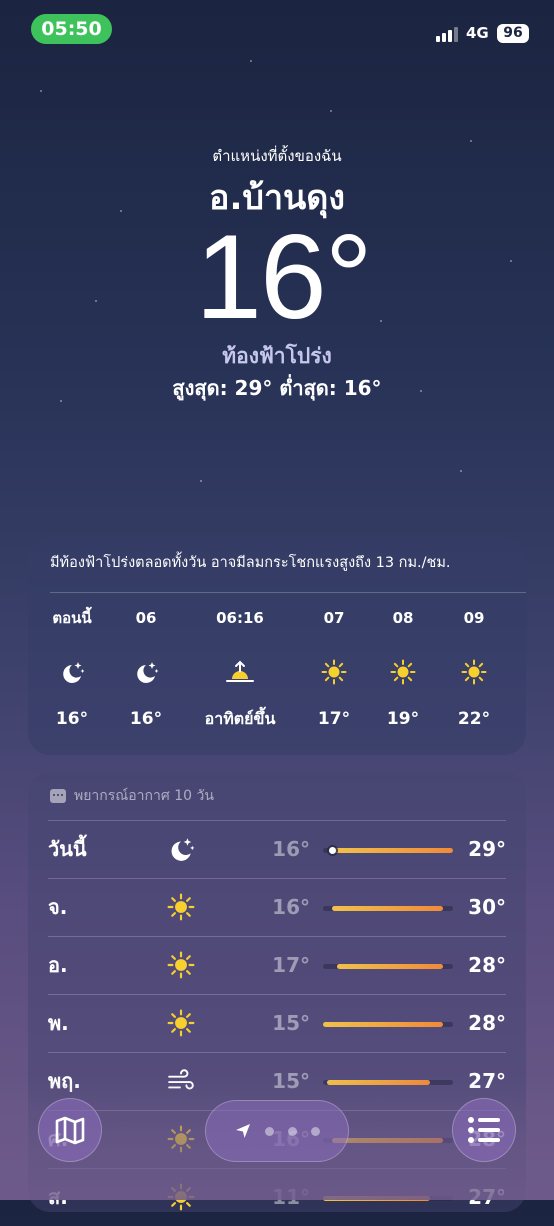  Describe the element at coordinates (58, 796) in the screenshot. I see `calendar-icon` at that location.